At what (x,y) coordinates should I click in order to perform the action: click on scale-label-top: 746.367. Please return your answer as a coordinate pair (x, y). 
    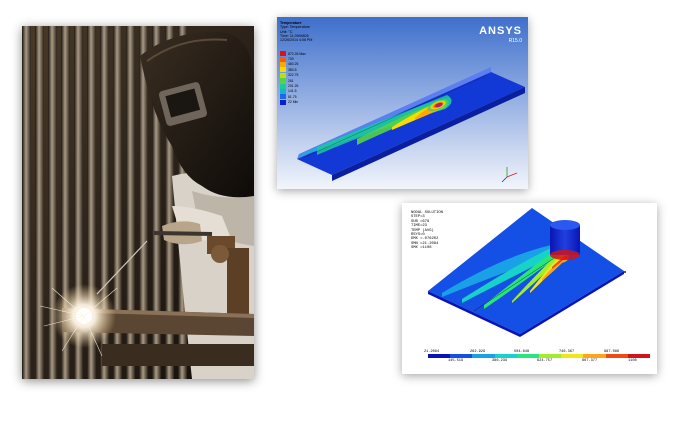
    Looking at the image, I should click on (567, 352).